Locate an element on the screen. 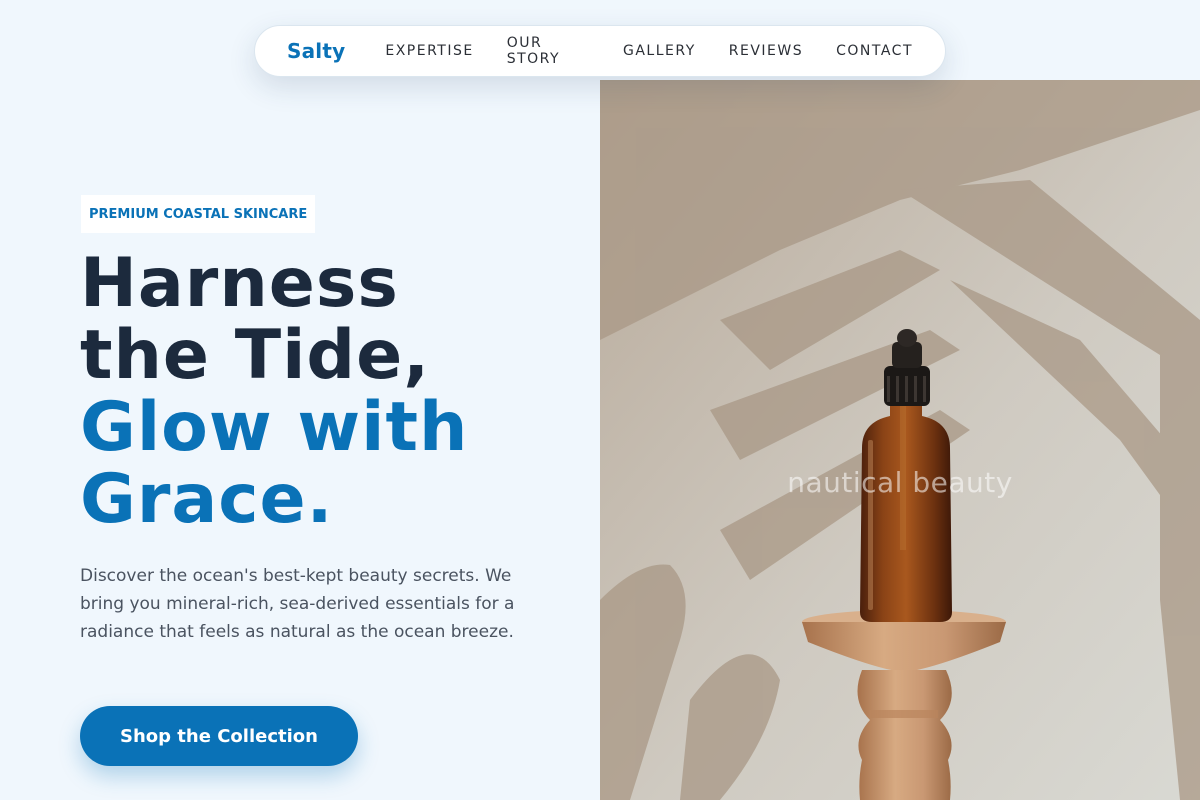 This screenshot has width=1200, height=800. image-watermark: nautical beauty is located at coordinates (900, 482).